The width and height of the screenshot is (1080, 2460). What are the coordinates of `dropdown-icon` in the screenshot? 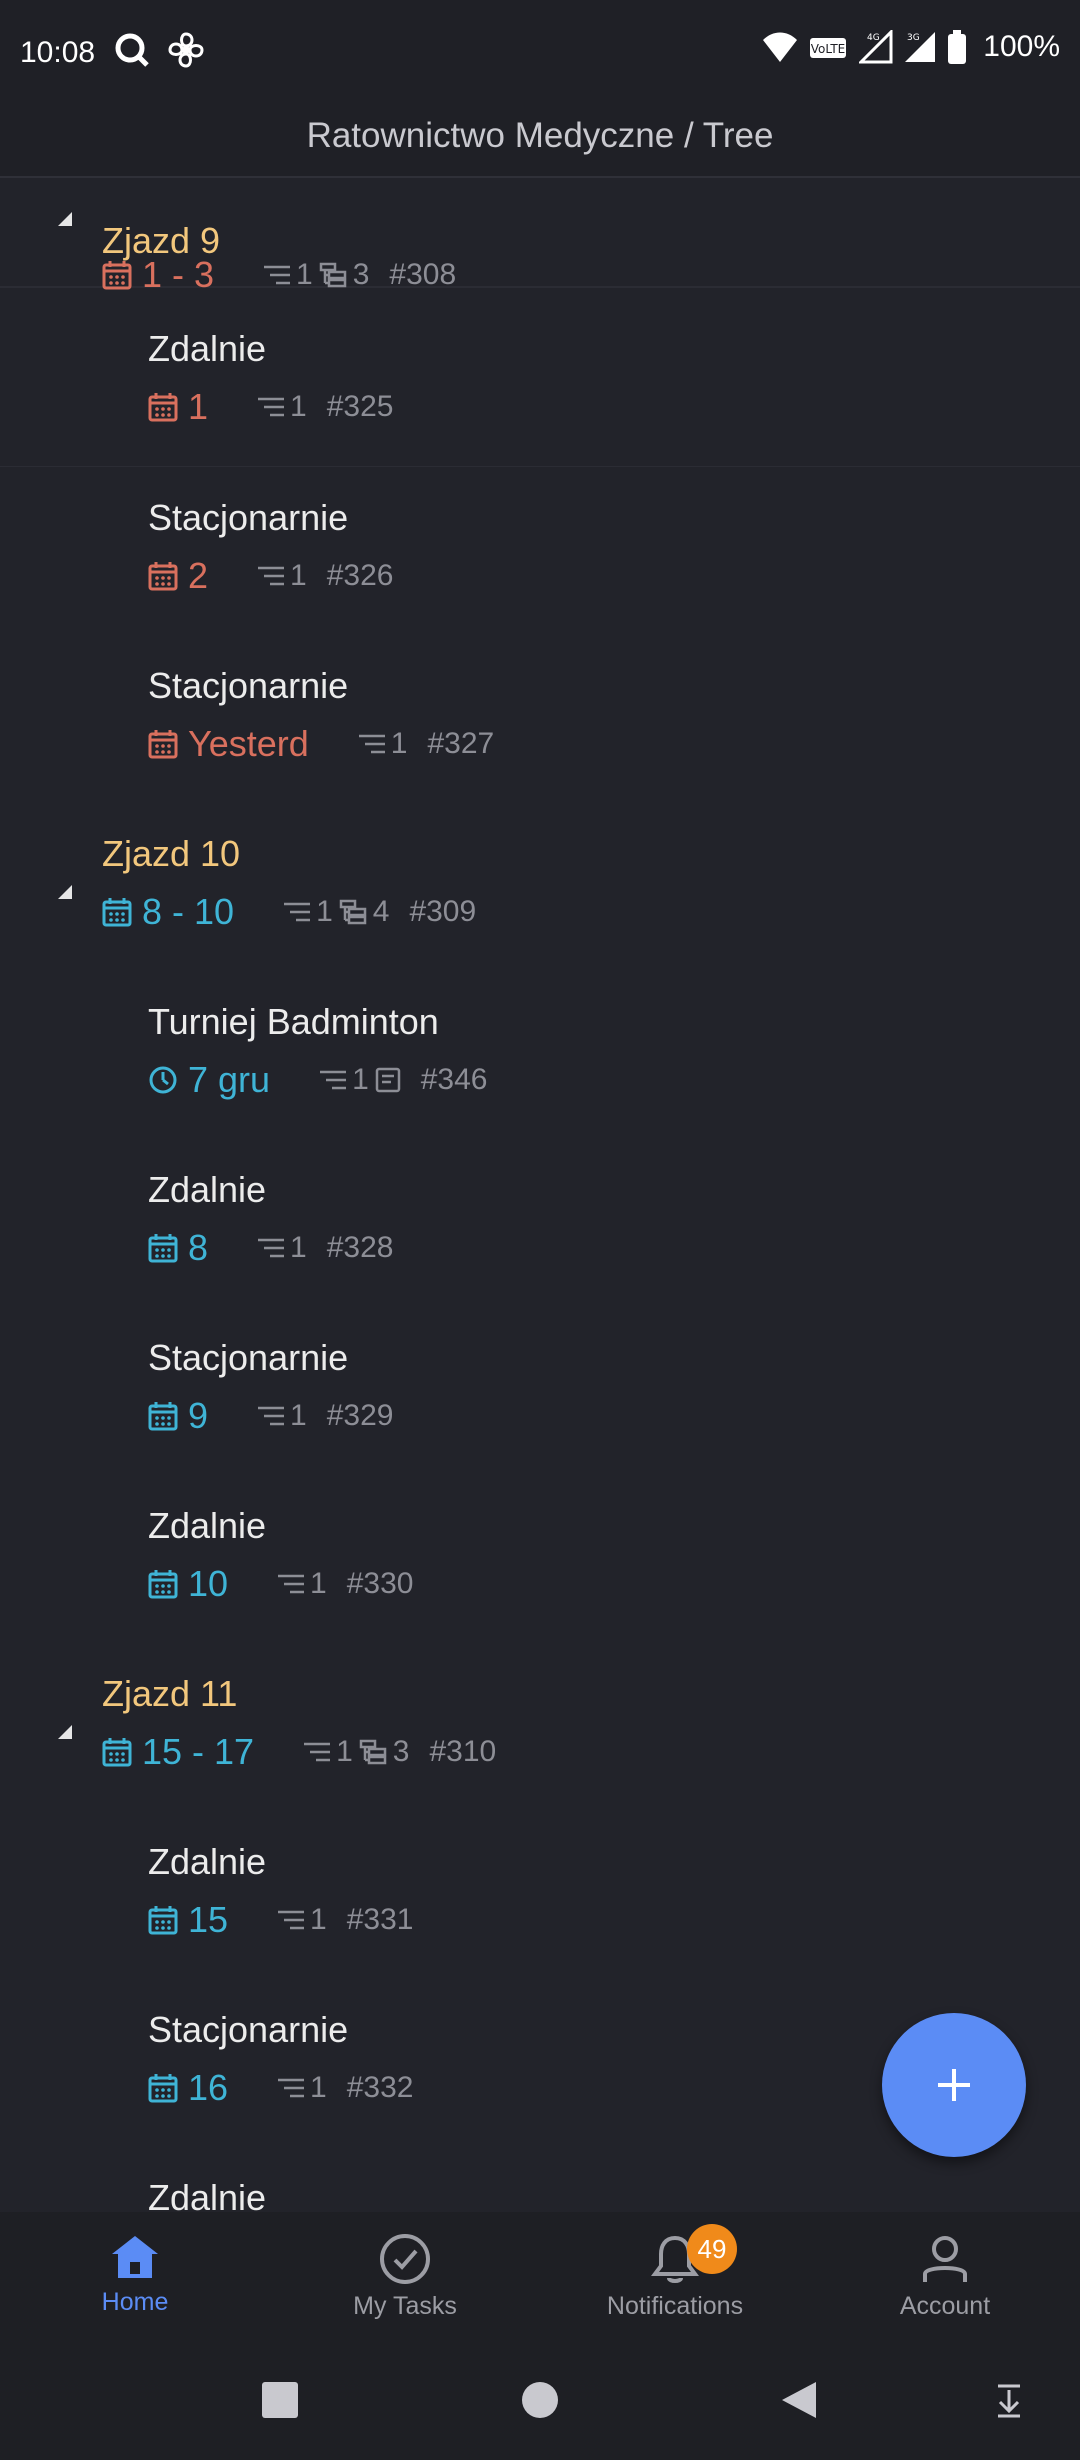 It's located at (1009, 2400).